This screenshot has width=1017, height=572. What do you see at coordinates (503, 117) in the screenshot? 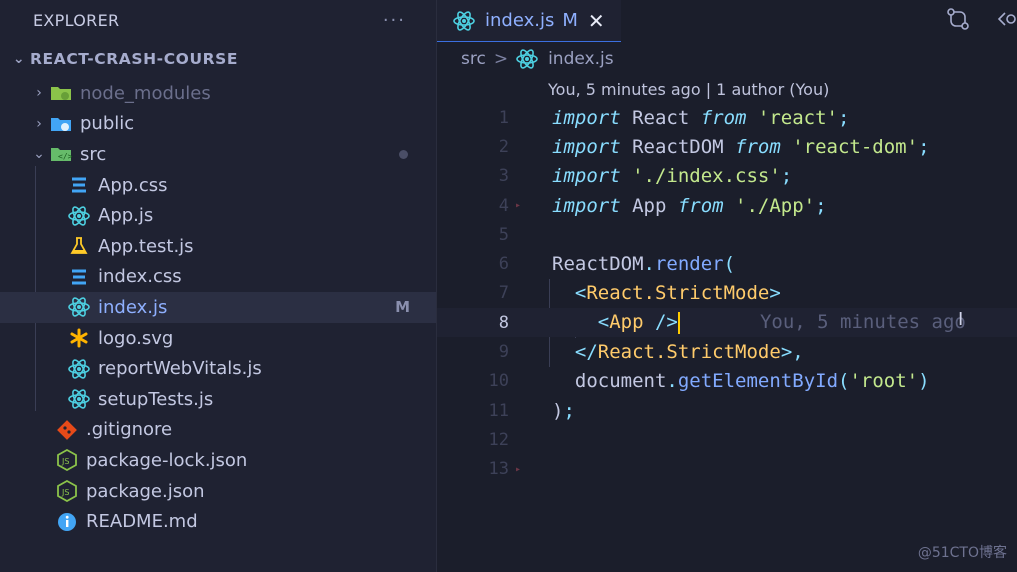
I see `line-number: 1` at bounding box center [503, 117].